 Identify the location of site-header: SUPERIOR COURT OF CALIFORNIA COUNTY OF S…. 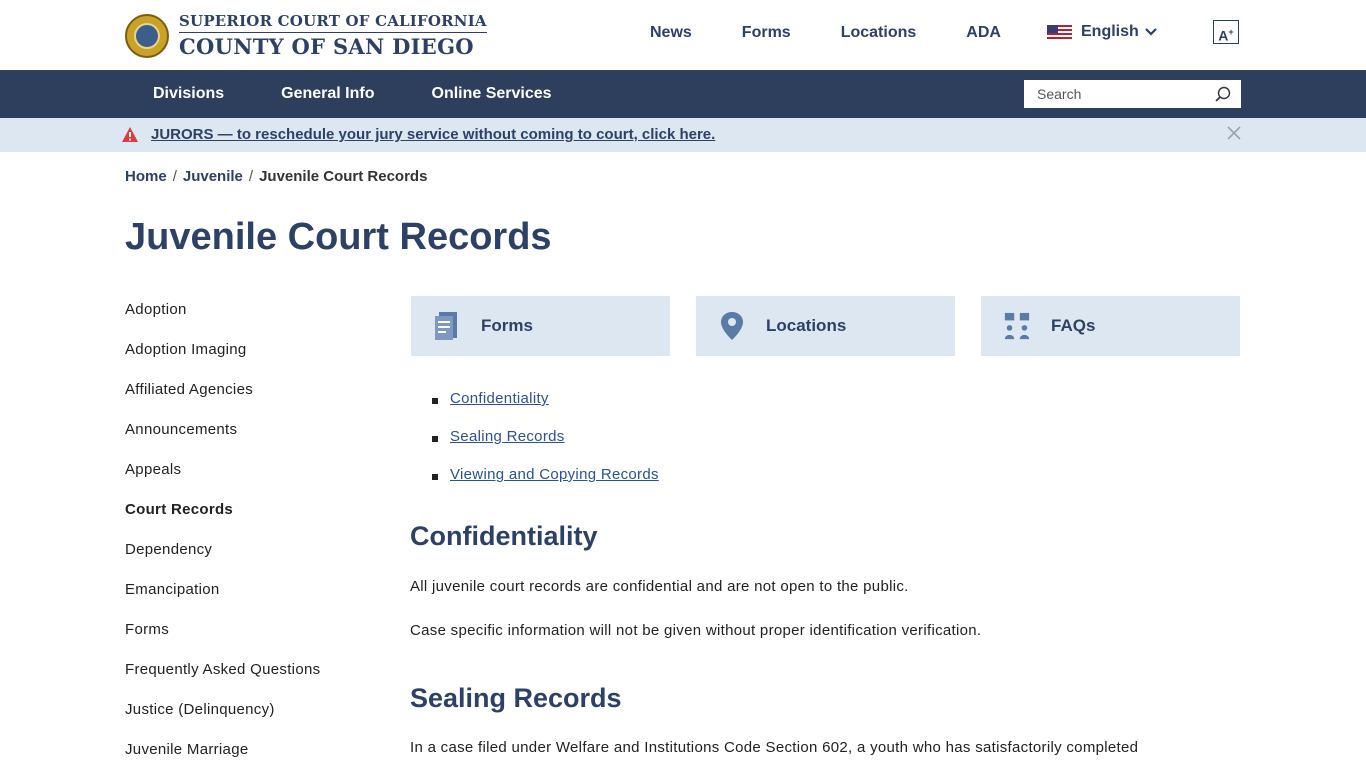
(683, 35).